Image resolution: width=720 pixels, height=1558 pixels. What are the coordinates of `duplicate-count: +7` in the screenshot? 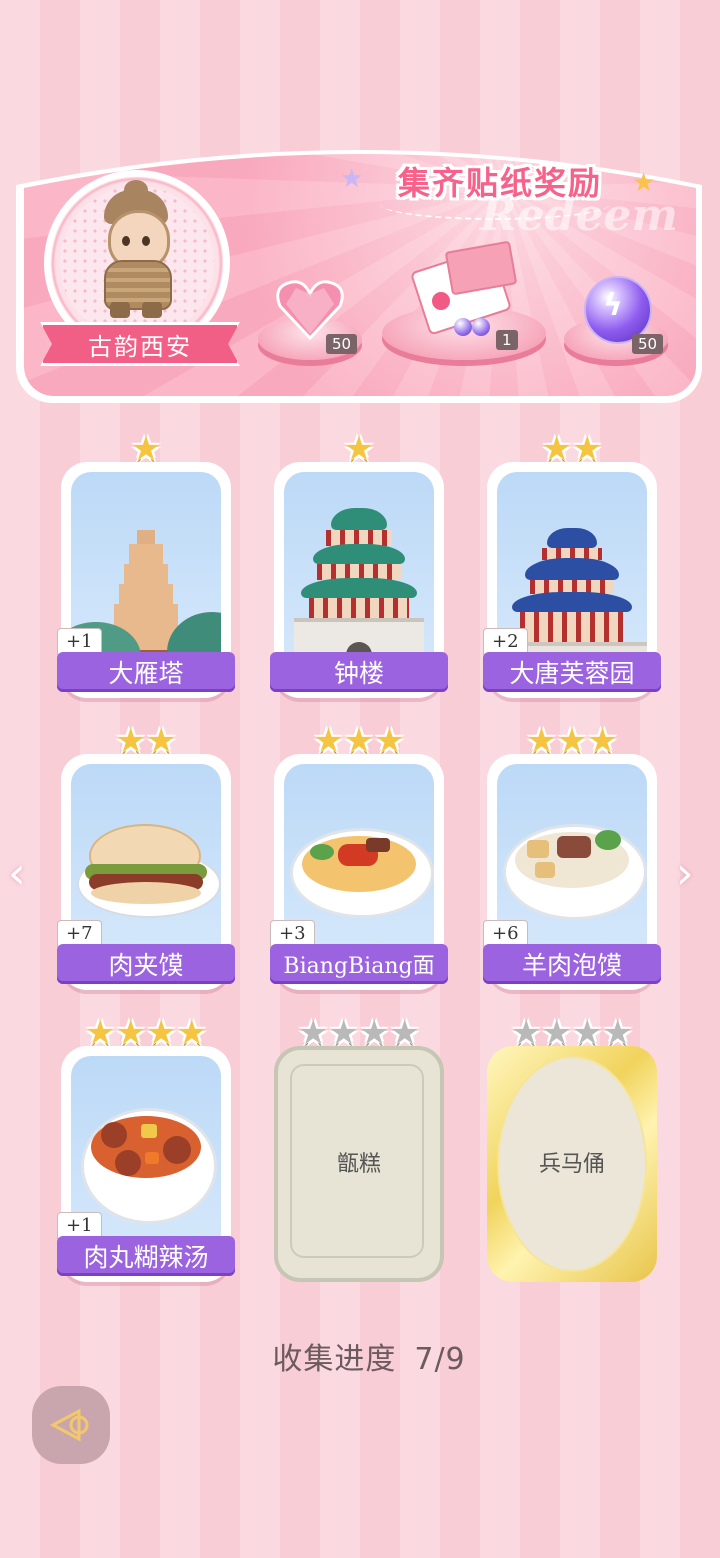 It's located at (79, 933).